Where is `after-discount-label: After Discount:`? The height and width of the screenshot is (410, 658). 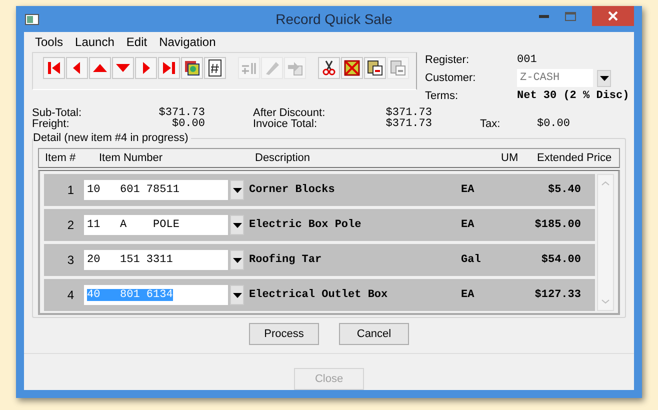 after-discount-label: After Discount: is located at coordinates (289, 113).